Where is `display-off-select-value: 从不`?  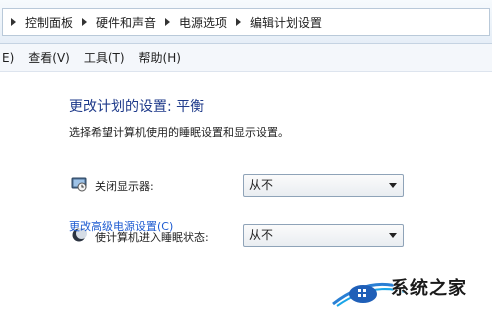
display-off-select-value: 从不 is located at coordinates (261, 185).